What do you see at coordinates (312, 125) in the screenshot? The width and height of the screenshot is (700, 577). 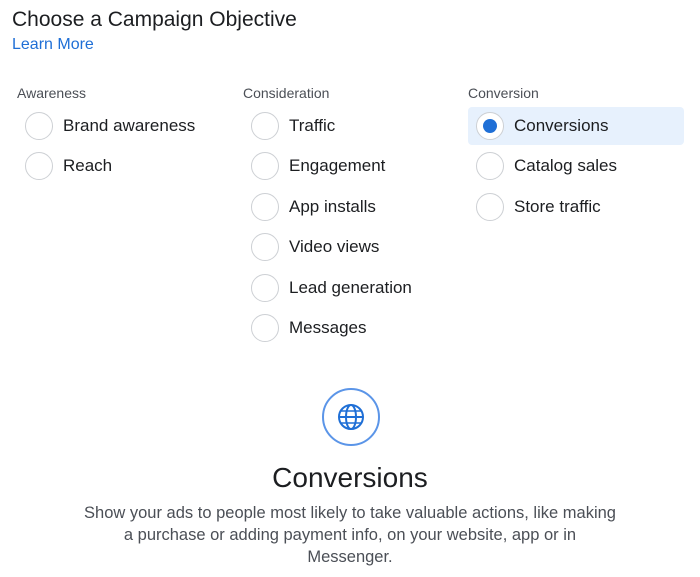 I see `option-label: Traffic` at bounding box center [312, 125].